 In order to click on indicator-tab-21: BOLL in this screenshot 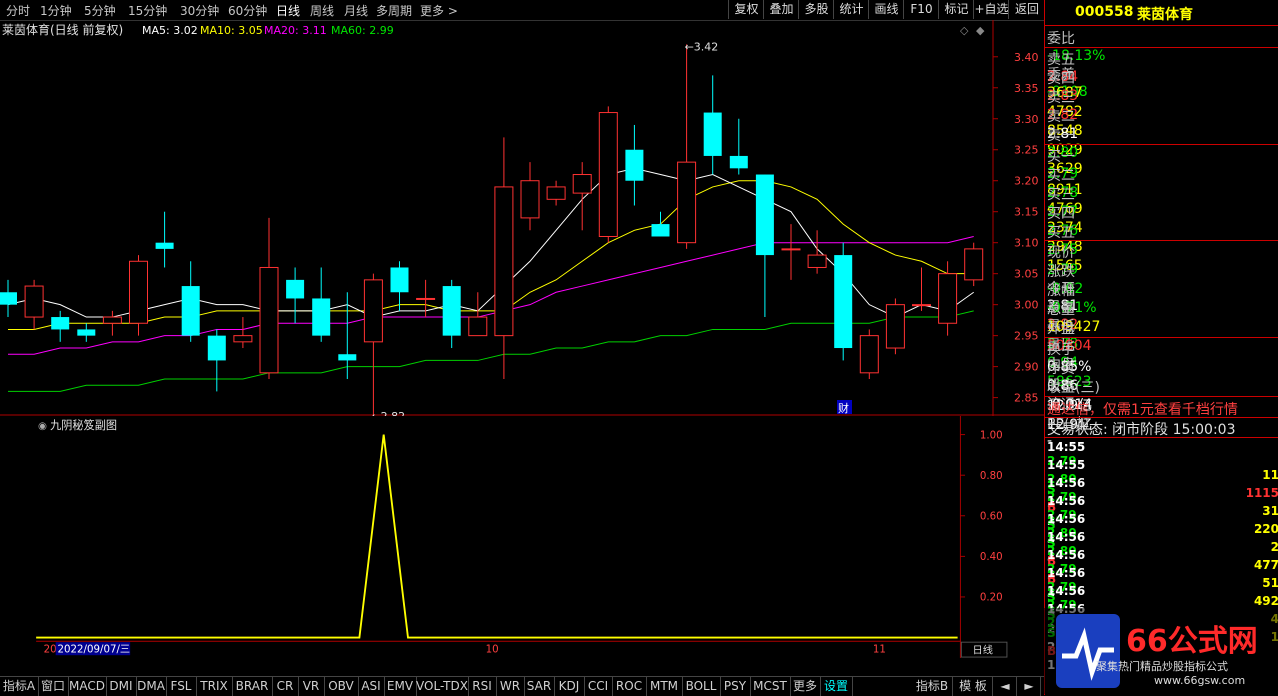, I will do `click(701, 686)`.